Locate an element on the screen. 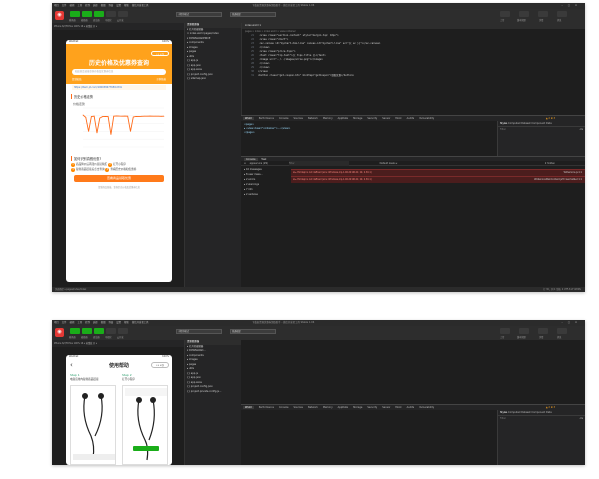 Image resolution: width=599 pixels, height=479 pixels. console-filter-item: ▸ 2 verbose is located at coordinates (267, 194).